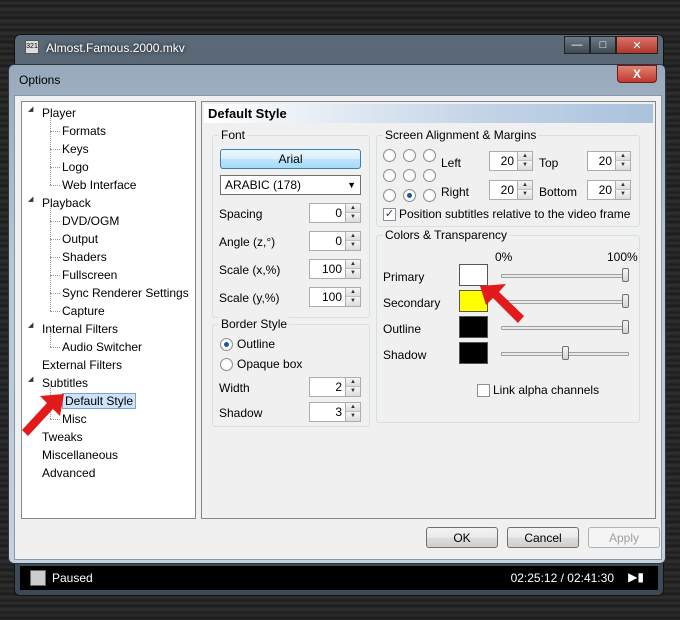  I want to click on relative-position-checkbox: ✓, so click(389, 214).